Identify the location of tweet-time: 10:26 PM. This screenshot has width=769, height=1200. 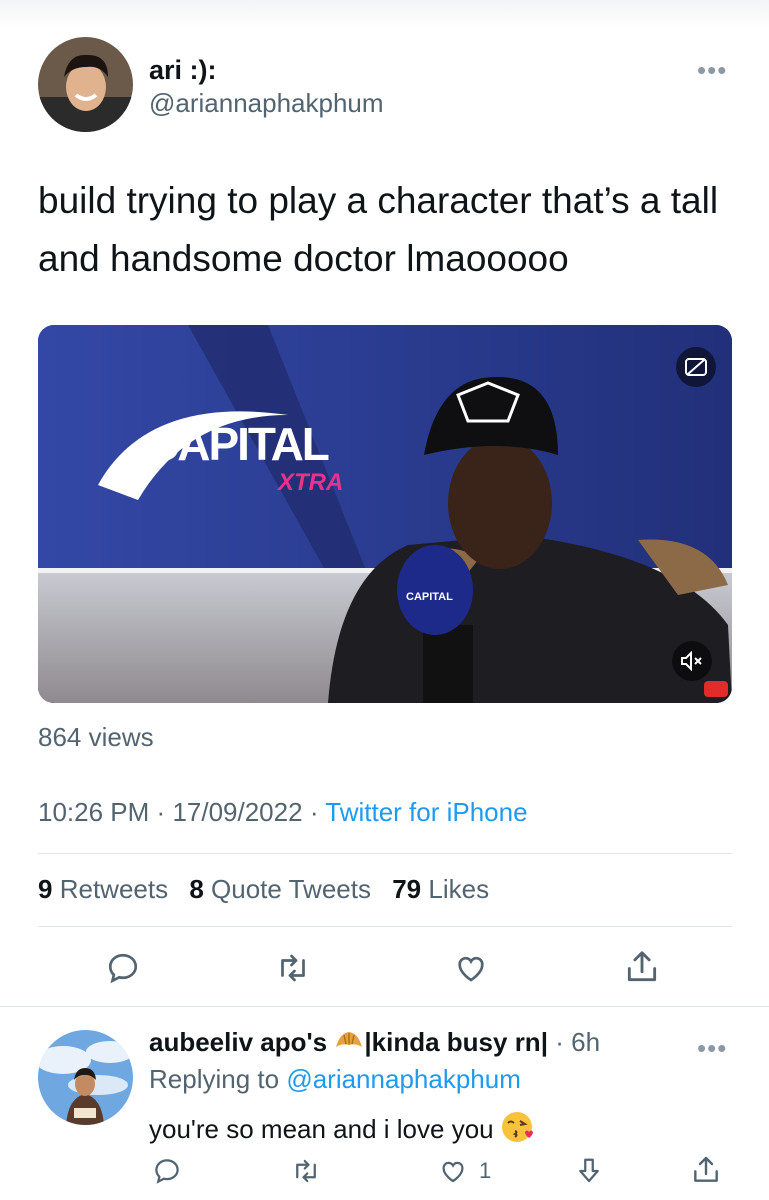
(93, 812).